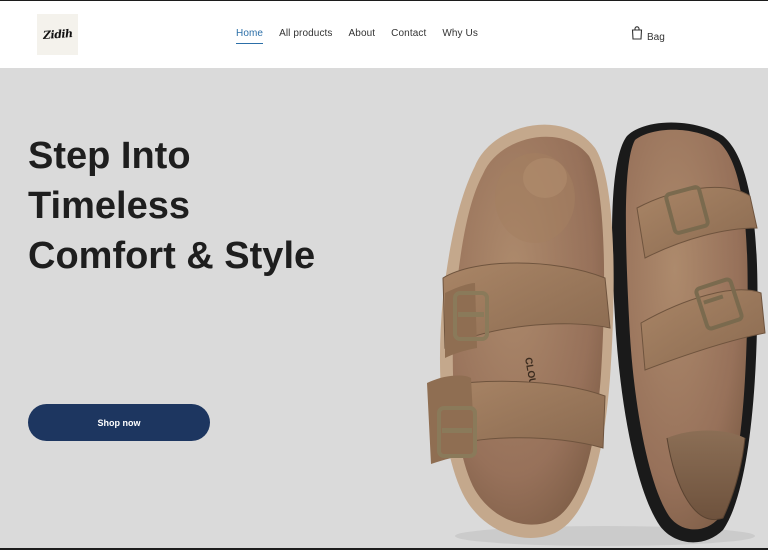 This screenshot has height=550, width=768. I want to click on hero-title-line: Step Into, so click(109, 156).